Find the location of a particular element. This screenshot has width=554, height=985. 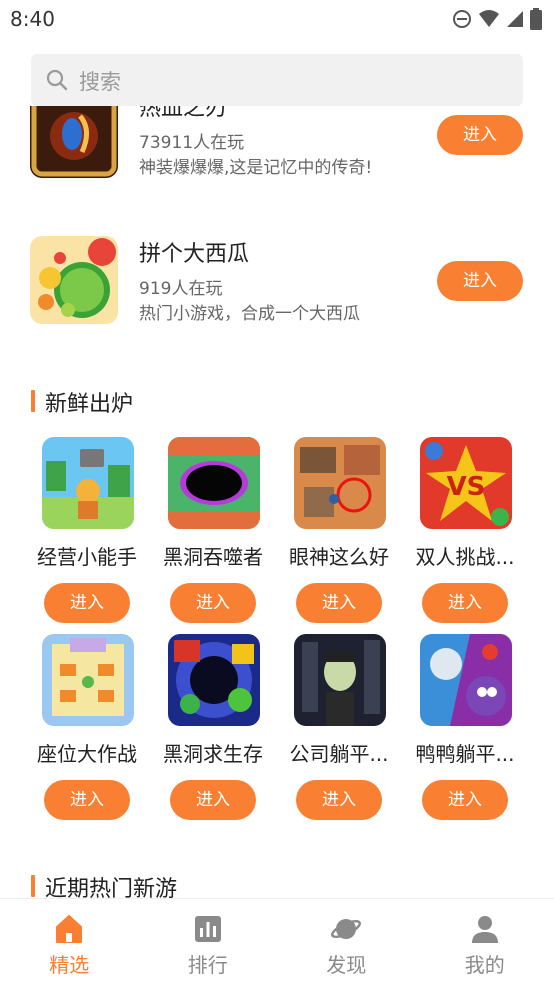

section-title-hot: 近期热门新游 is located at coordinates (104, 884).